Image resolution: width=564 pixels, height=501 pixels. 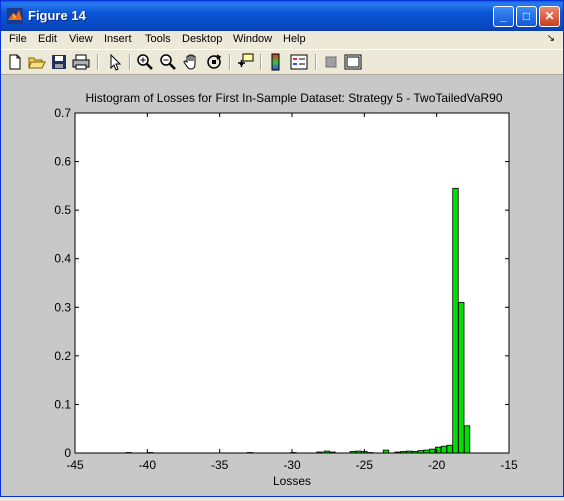 I want to click on menu-view: View, so click(x=81, y=39).